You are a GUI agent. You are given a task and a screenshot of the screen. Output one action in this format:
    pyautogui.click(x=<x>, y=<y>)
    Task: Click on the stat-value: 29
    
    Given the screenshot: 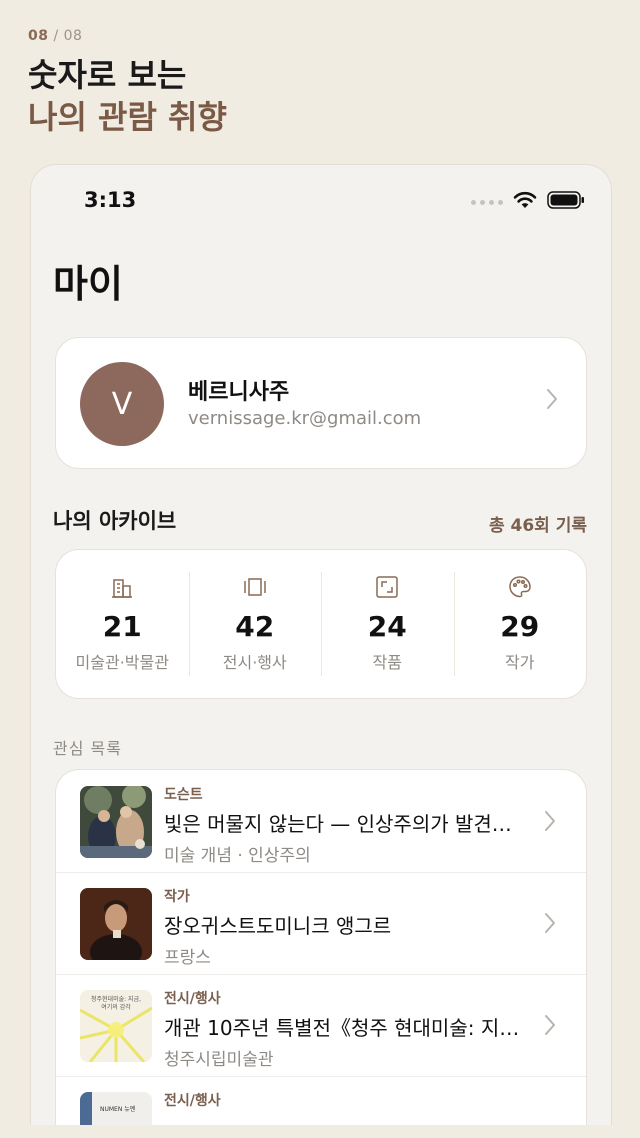 What is the action you would take?
    pyautogui.click(x=520, y=626)
    